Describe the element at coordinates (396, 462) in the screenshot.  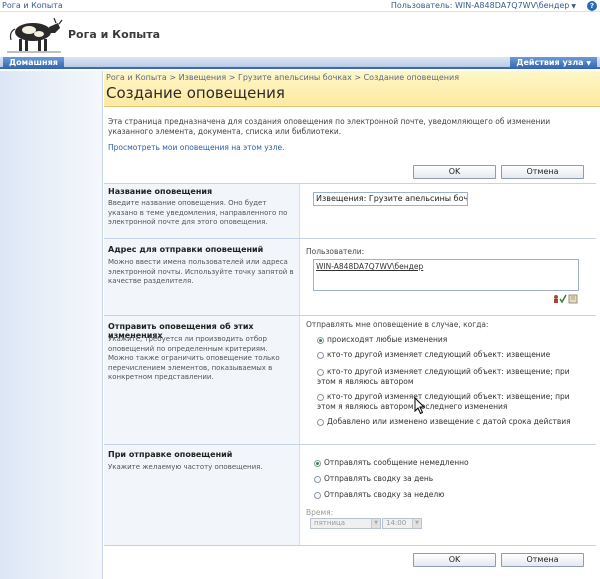
I see `radio-label: Отправлять сообщение немедленно` at that location.